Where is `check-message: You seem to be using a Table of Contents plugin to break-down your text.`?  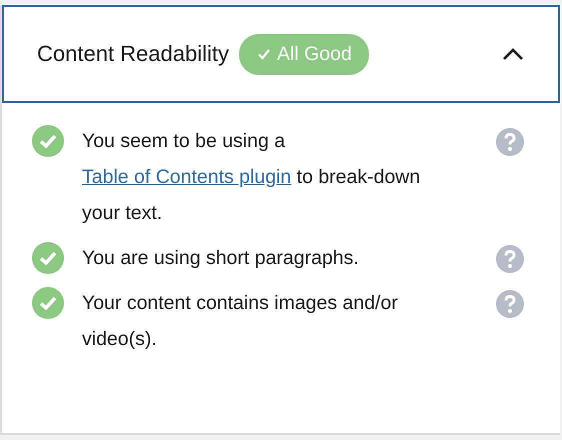
check-message: You seem to be using a Table of Contents plugin to break-down your text. is located at coordinates (252, 177).